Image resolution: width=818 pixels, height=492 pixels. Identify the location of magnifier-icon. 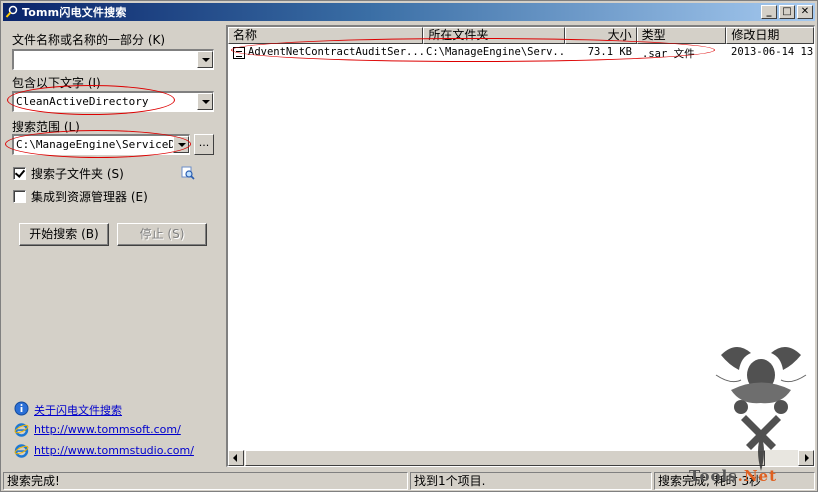
(188, 173).